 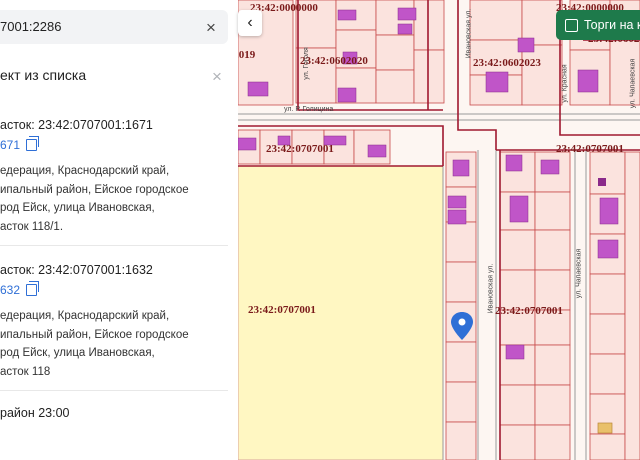 I want to click on cadastral-label: .019, so click(x=247, y=55).